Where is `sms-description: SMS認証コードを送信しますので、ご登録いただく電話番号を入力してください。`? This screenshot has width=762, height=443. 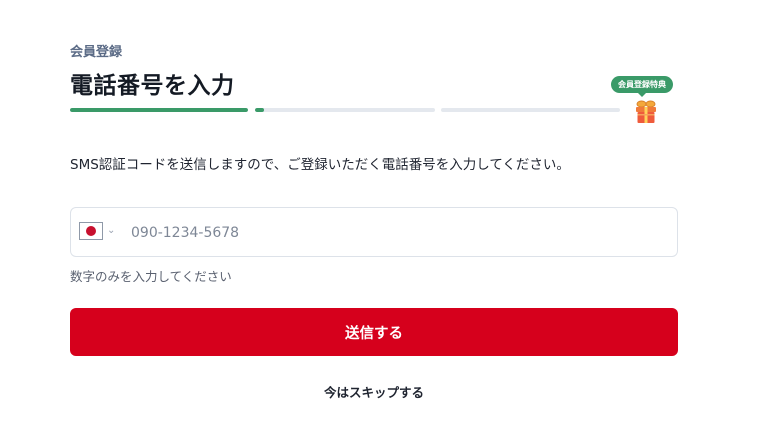 sms-description: SMS認証コードを送信しますので、ご登録いただく電話番号を入力してください。 is located at coordinates (320, 165).